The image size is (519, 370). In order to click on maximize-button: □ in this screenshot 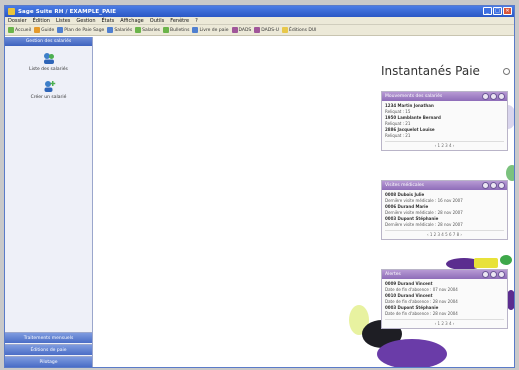, I will do `click(497, 11)`.